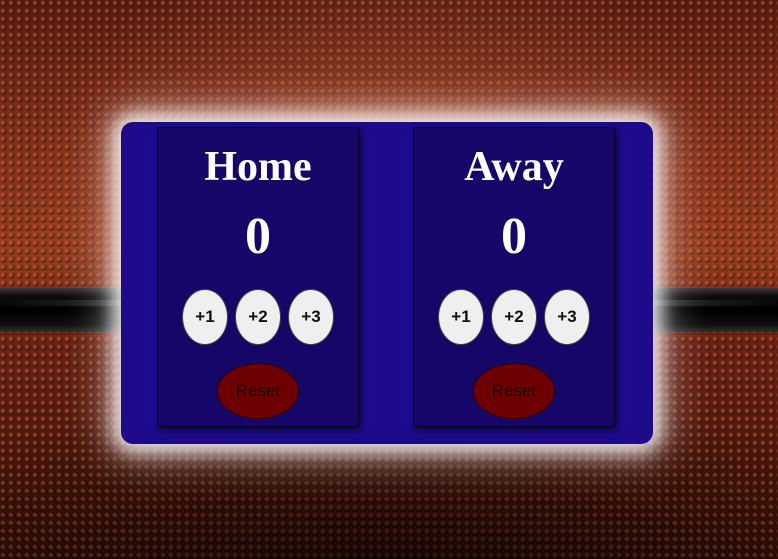 Image resolution: width=778 pixels, height=559 pixels. What do you see at coordinates (258, 236) in the screenshot?
I see `home-score: 0` at bounding box center [258, 236].